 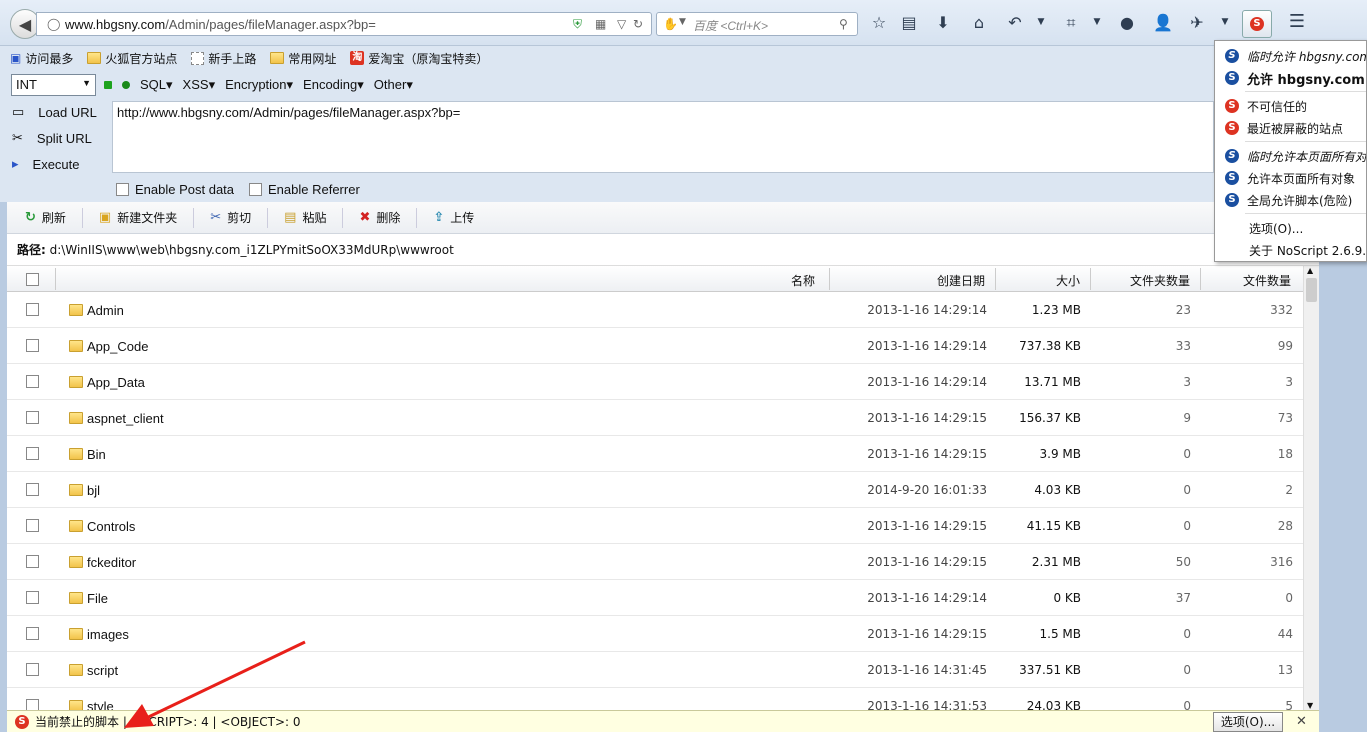 What do you see at coordinates (655, 562) in the screenshot?
I see `table-row: fckeditor 2013-1-16 14:29:15 2.31 MB 50 316` at bounding box center [655, 562].